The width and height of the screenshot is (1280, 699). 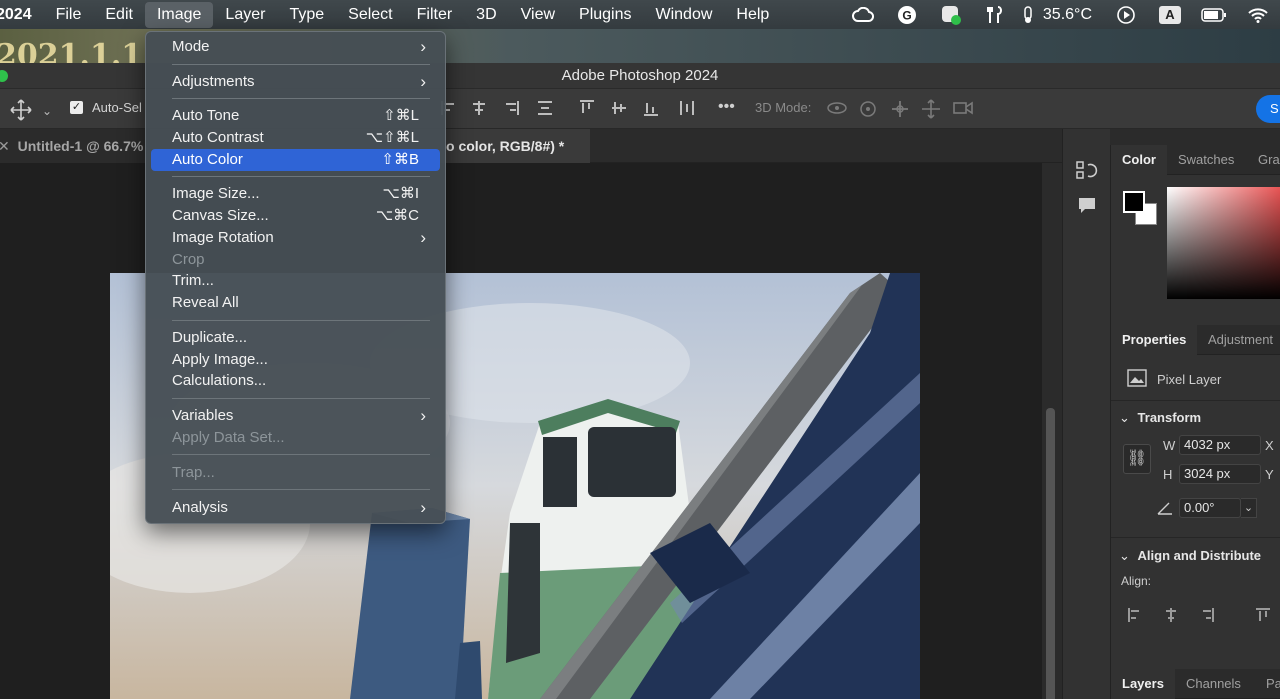 I want to click on menu-layer: Layer, so click(x=245, y=14).